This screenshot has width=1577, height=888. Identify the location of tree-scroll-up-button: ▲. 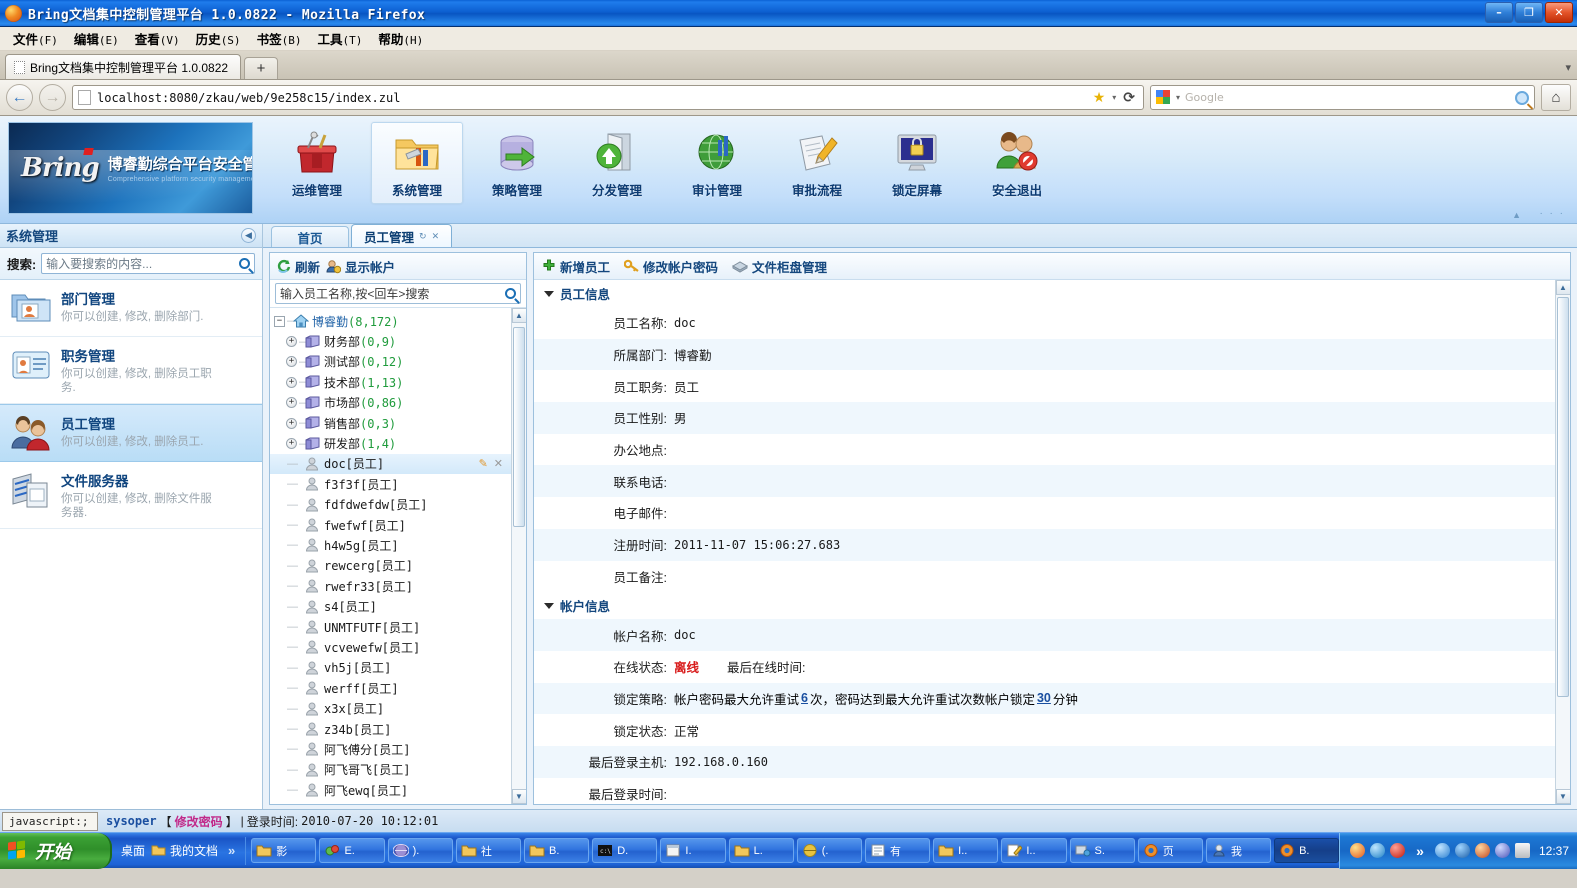
(518, 315).